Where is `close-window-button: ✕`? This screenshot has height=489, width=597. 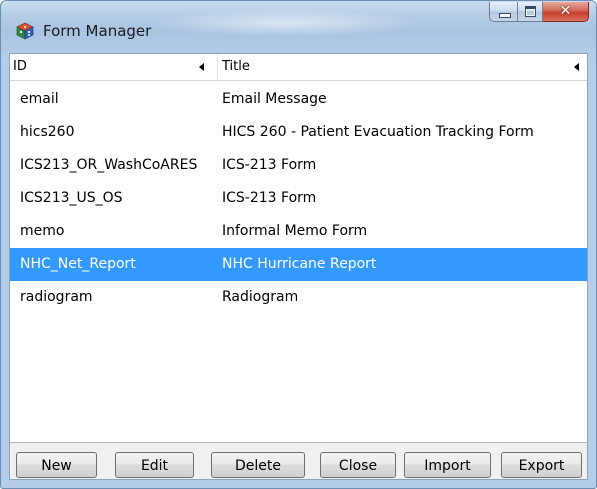 close-window-button: ✕ is located at coordinates (566, 12).